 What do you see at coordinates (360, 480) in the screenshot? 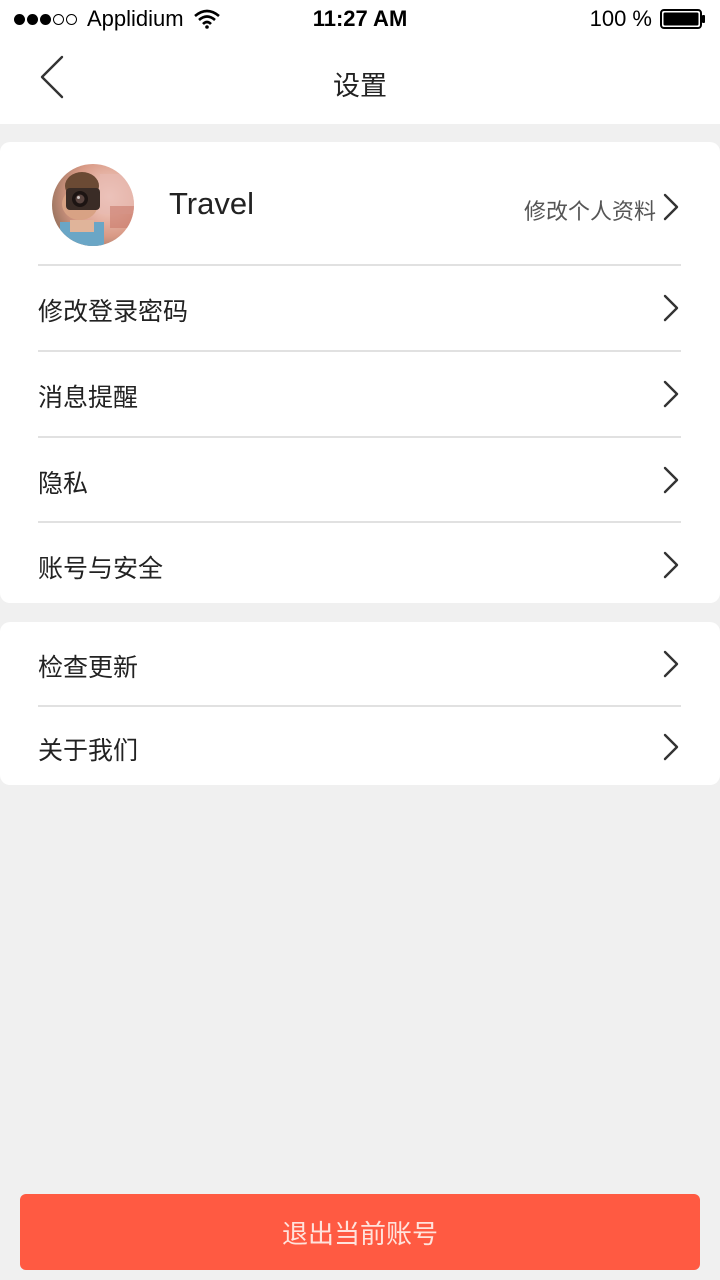
I see `settings-item-privacy: 隐私` at bounding box center [360, 480].